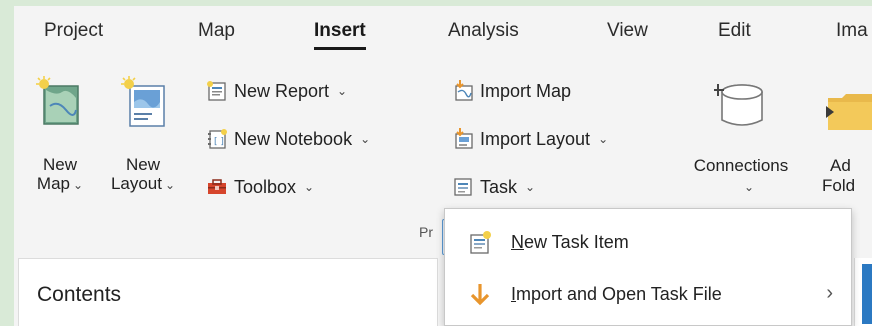 This screenshot has width=872, height=326. What do you see at coordinates (426, 232) in the screenshot?
I see `group-label-project: Pr` at bounding box center [426, 232].